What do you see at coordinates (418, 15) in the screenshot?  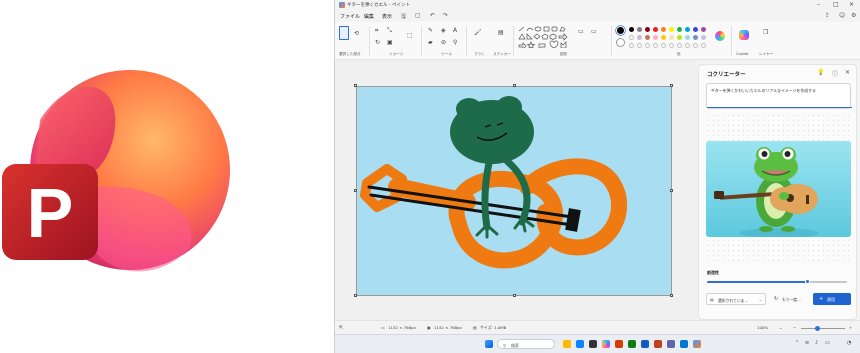 I see `open-icon: ▢` at bounding box center [418, 15].